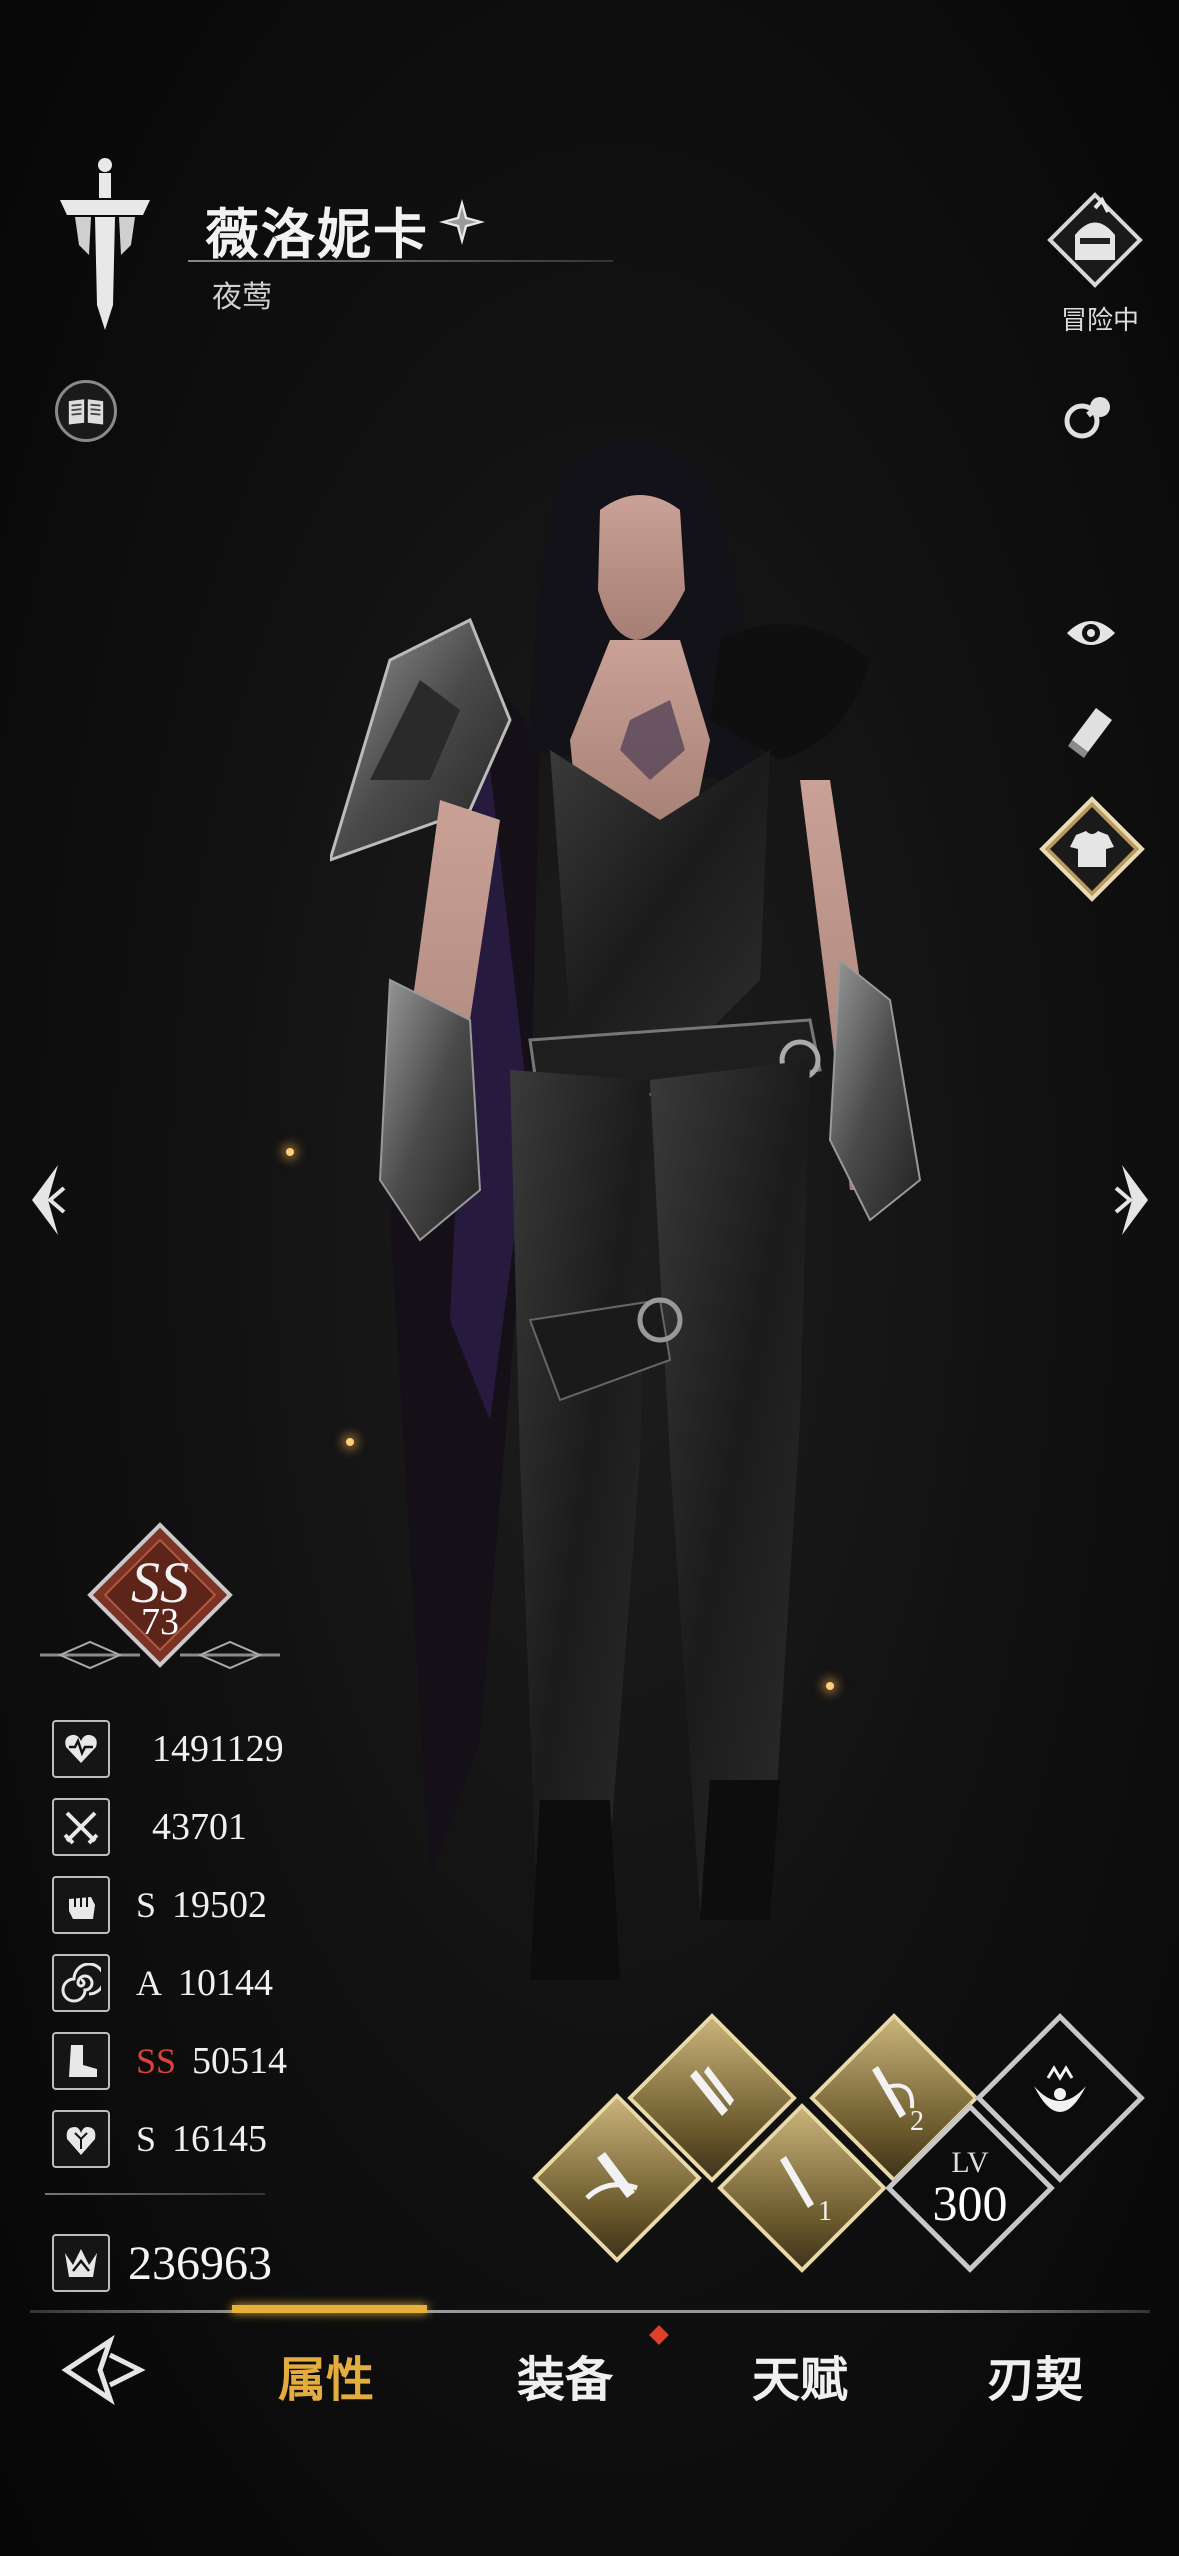 This screenshot has width=1179, height=2556. I want to click on stats-divider, so click(155, 2194).